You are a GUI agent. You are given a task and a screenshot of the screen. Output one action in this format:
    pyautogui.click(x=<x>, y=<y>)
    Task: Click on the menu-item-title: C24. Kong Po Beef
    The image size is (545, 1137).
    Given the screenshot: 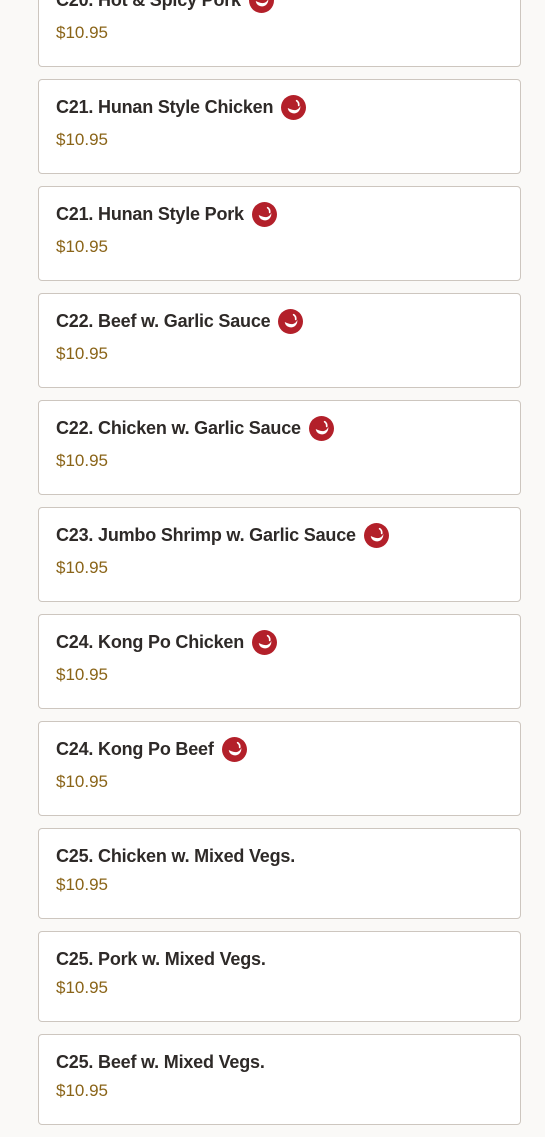 What is the action you would take?
    pyautogui.click(x=151, y=749)
    